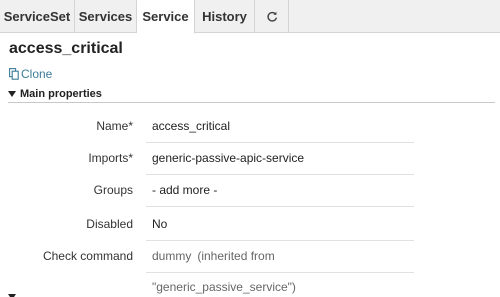  I want to click on tab-label: Service, so click(165, 16).